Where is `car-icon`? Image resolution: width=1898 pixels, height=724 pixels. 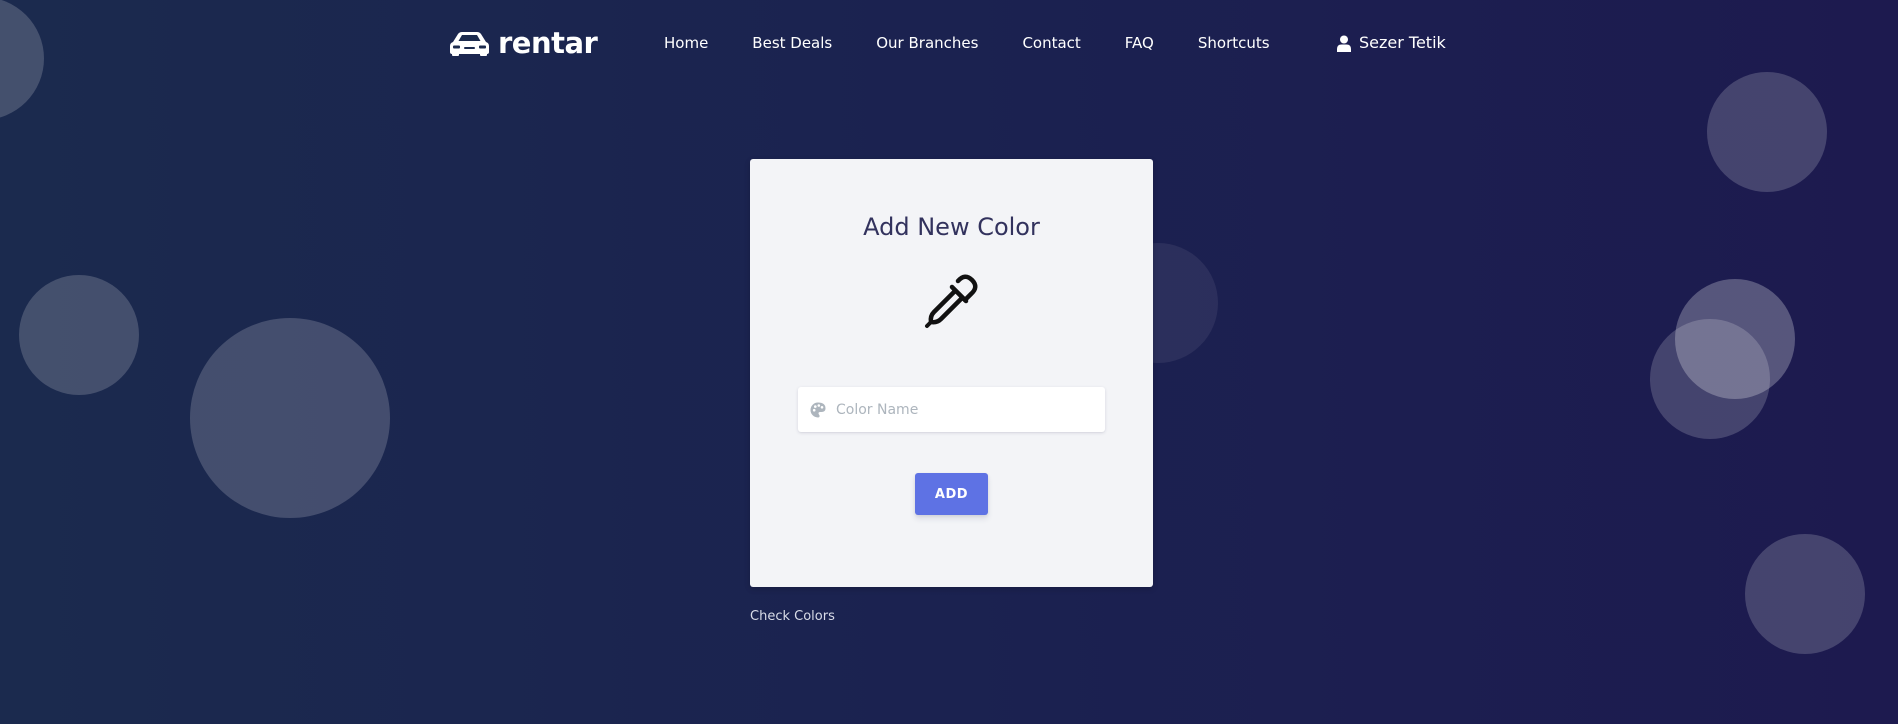
car-icon is located at coordinates (469, 44).